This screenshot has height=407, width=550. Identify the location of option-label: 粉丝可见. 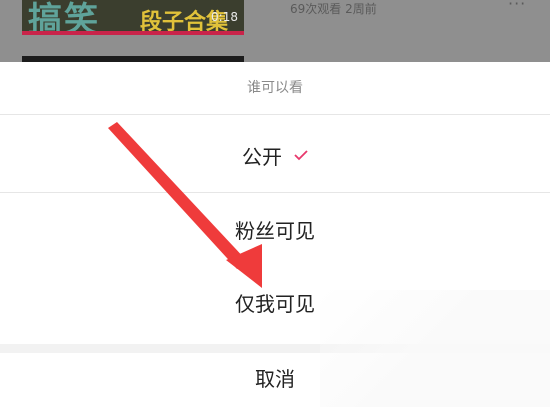
(275, 230).